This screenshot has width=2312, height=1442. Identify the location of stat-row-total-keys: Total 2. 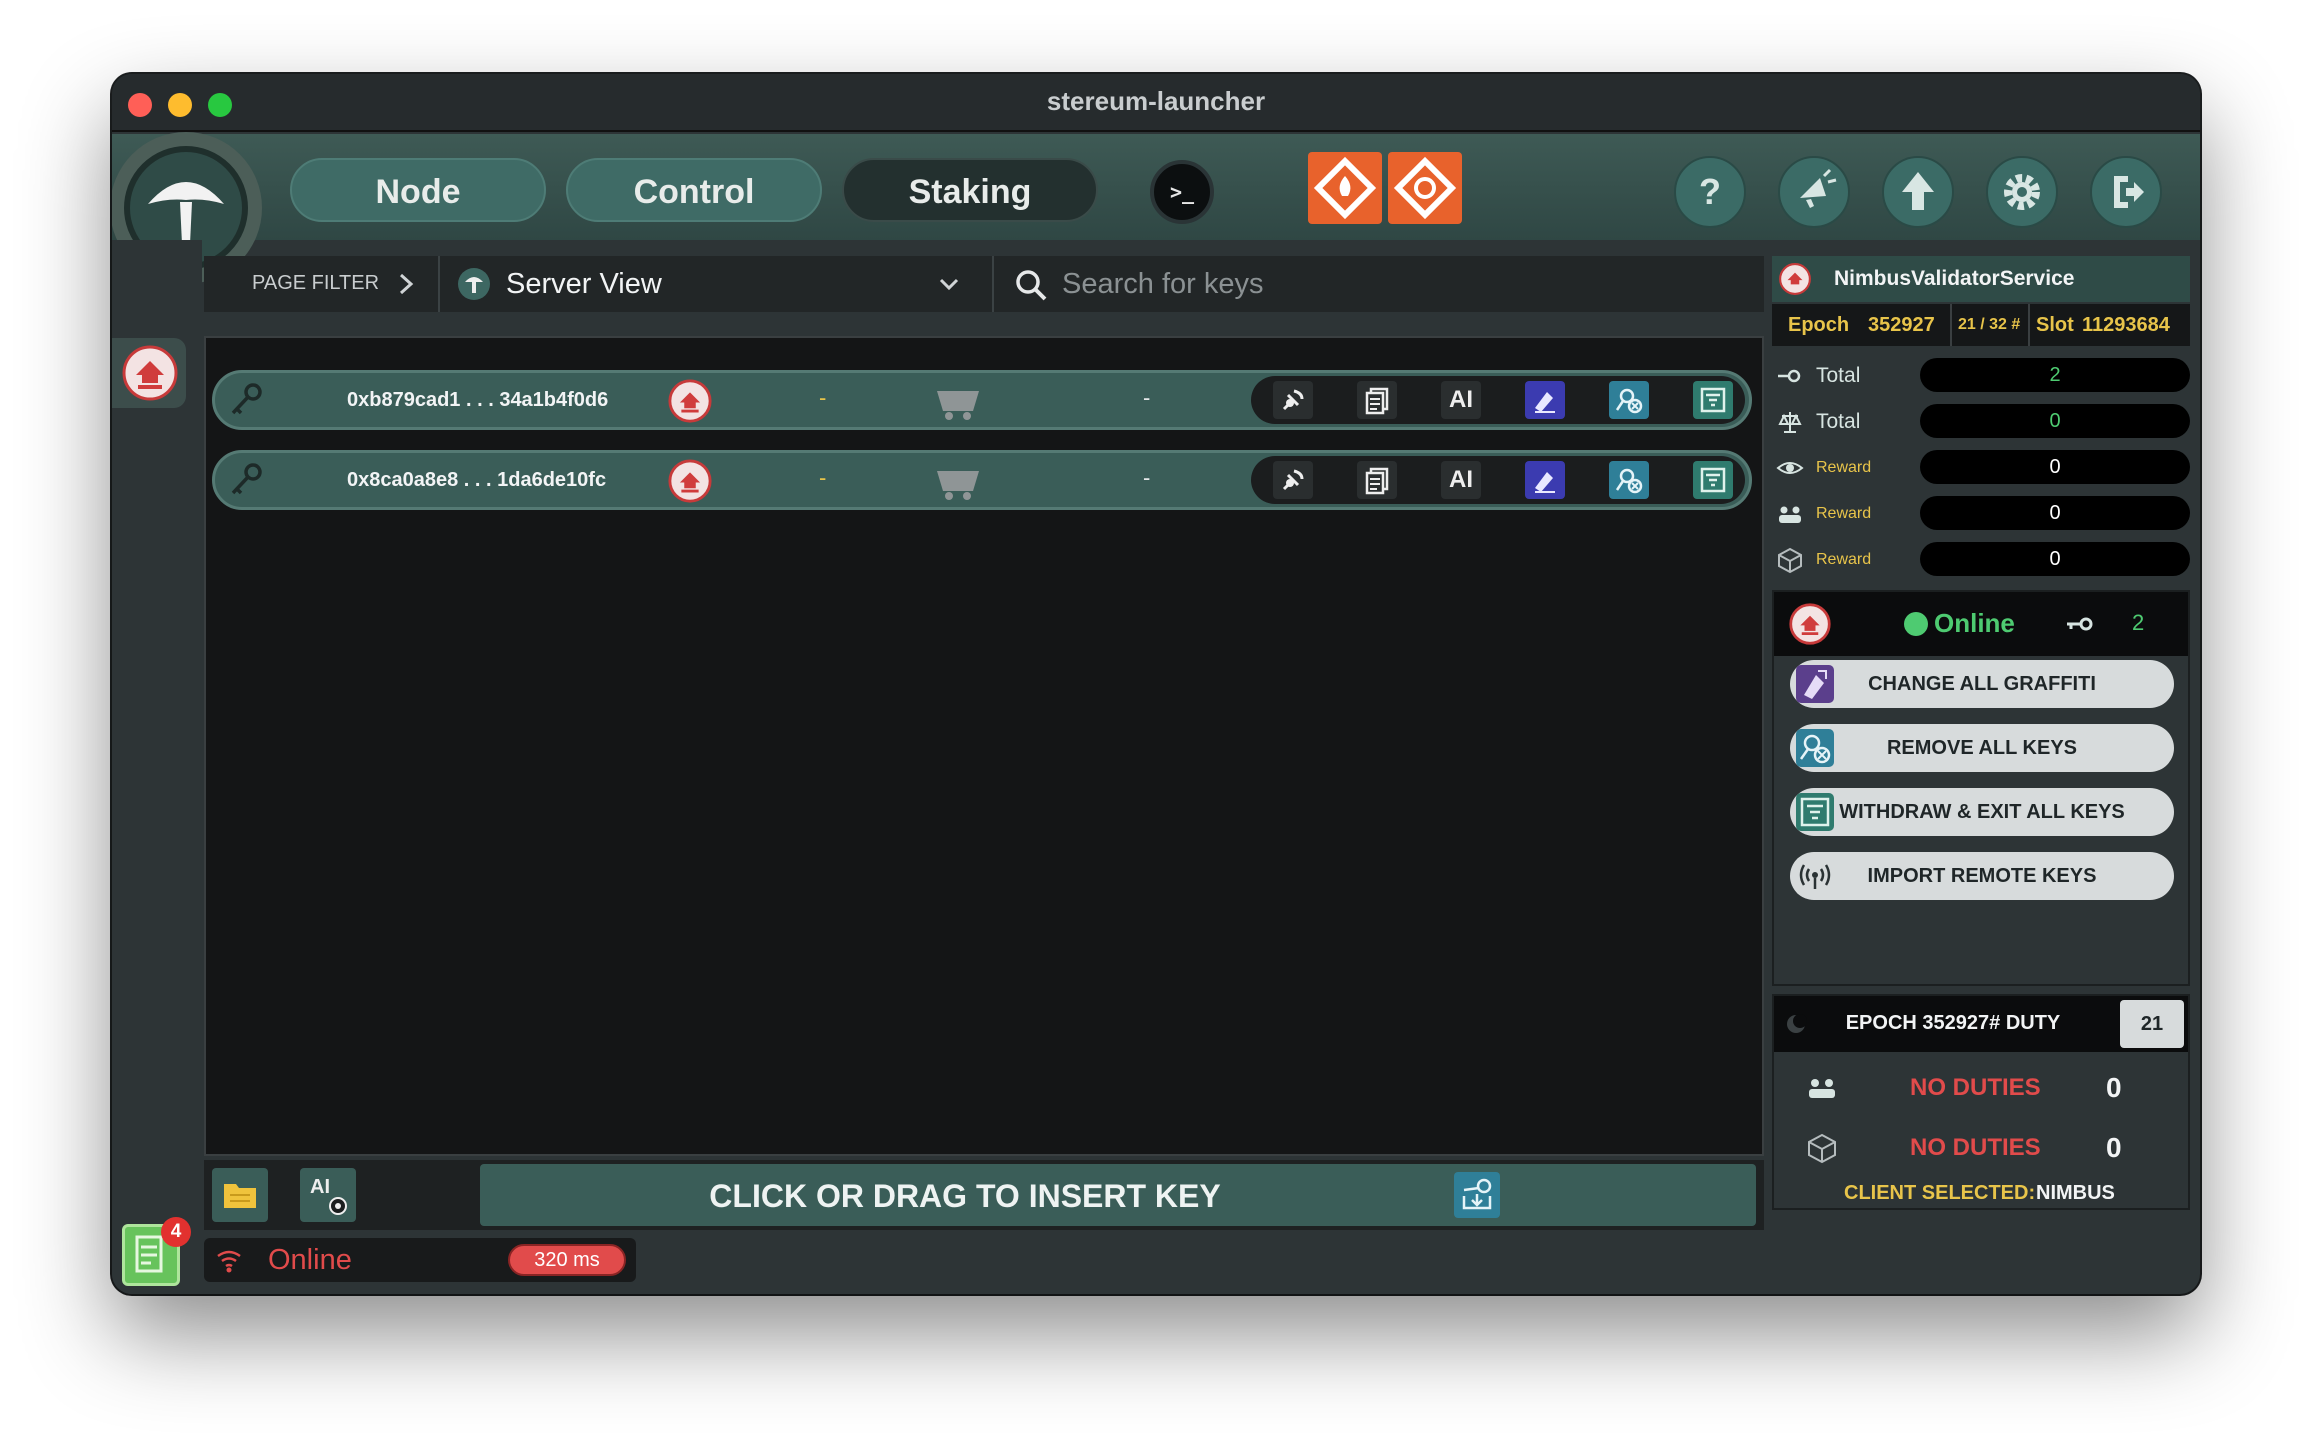
(1981, 376).